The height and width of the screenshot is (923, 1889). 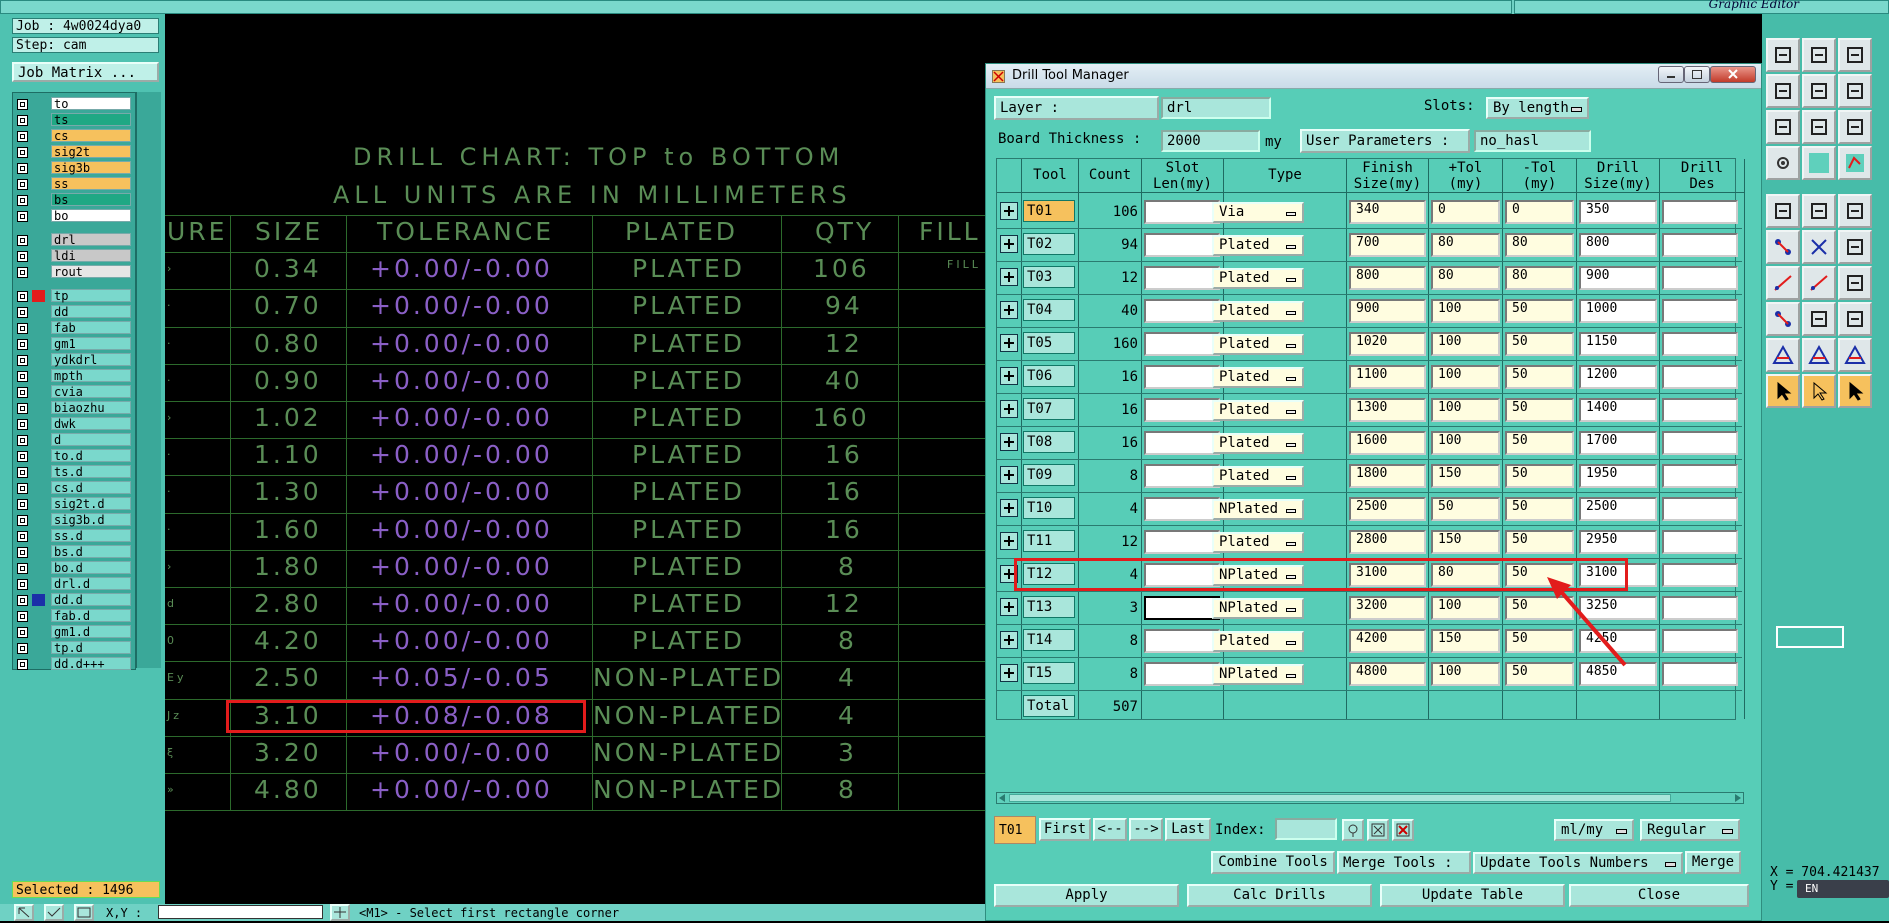 I want to click on layer-name: tp.d, so click(x=91, y=648).